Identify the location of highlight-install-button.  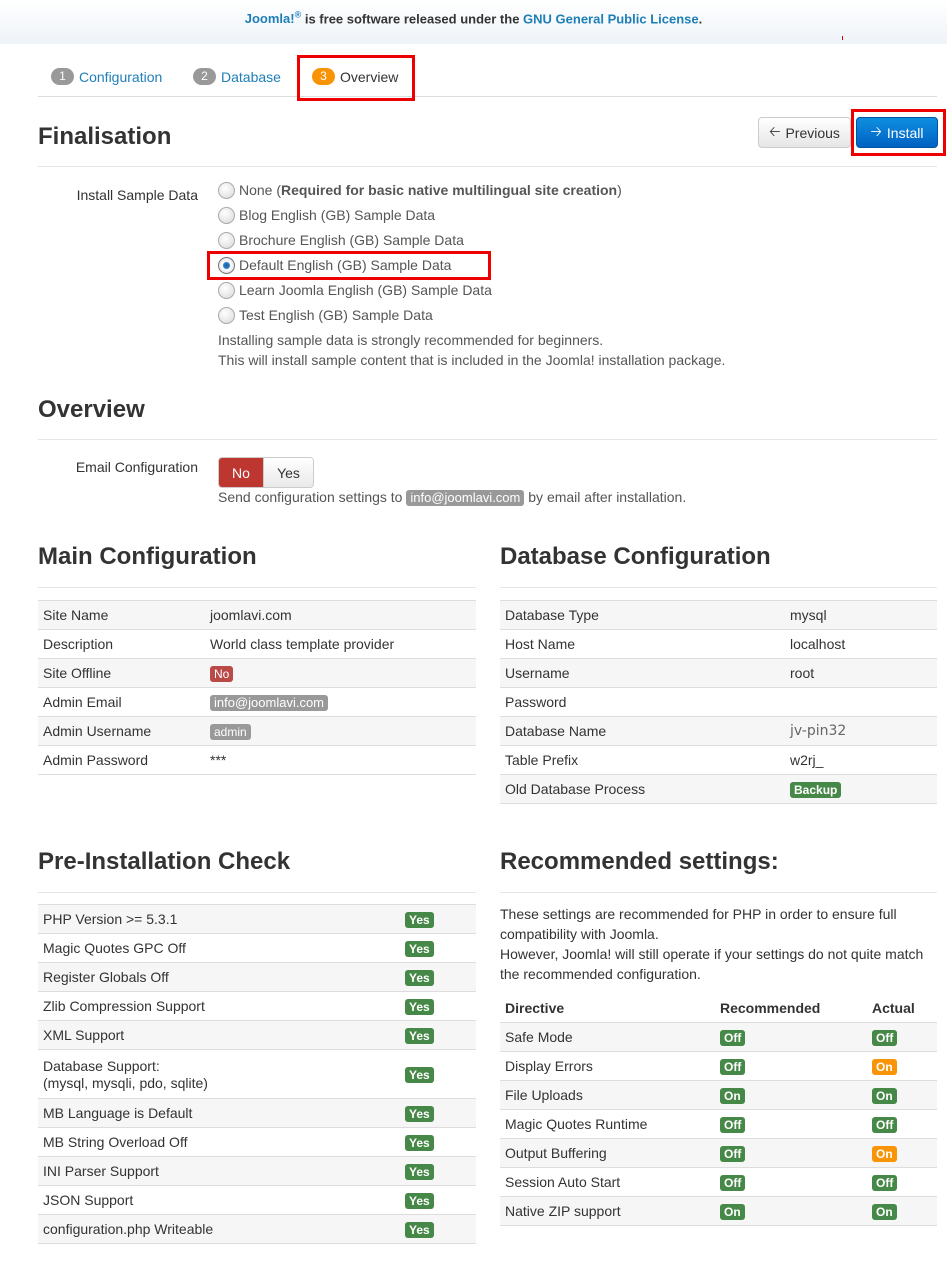
(898, 132).